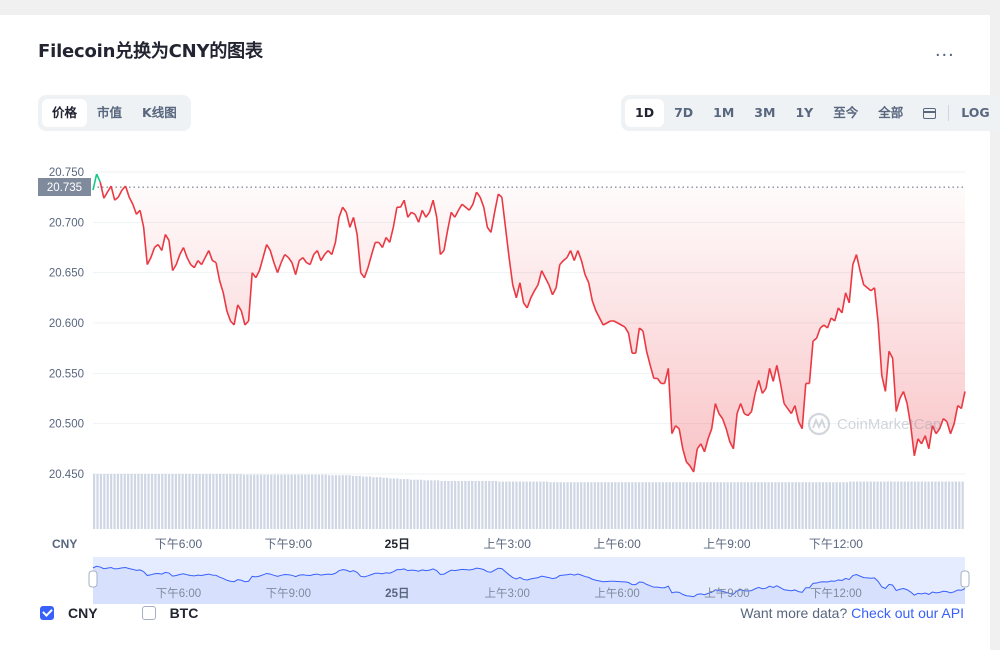 This screenshot has width=1000, height=650. Describe the element at coordinates (179, 544) in the screenshot. I see `x-tick-label: 下午6:00` at that location.